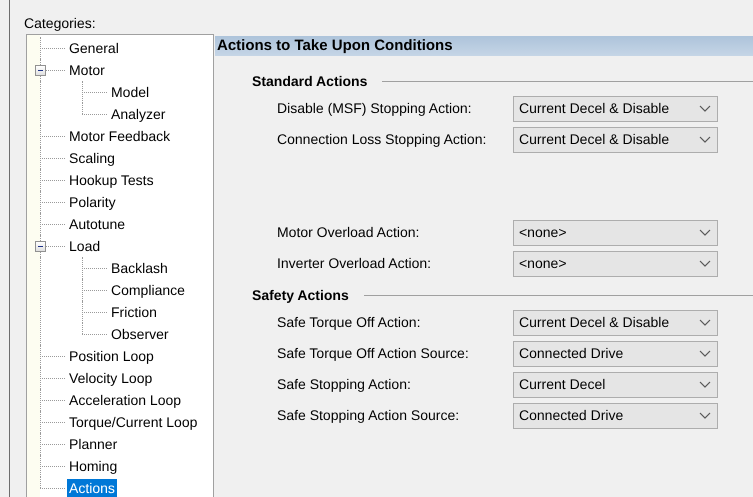 Image resolution: width=753 pixels, height=497 pixels. Describe the element at coordinates (139, 268) in the screenshot. I see `tree-item: Backlash` at that location.